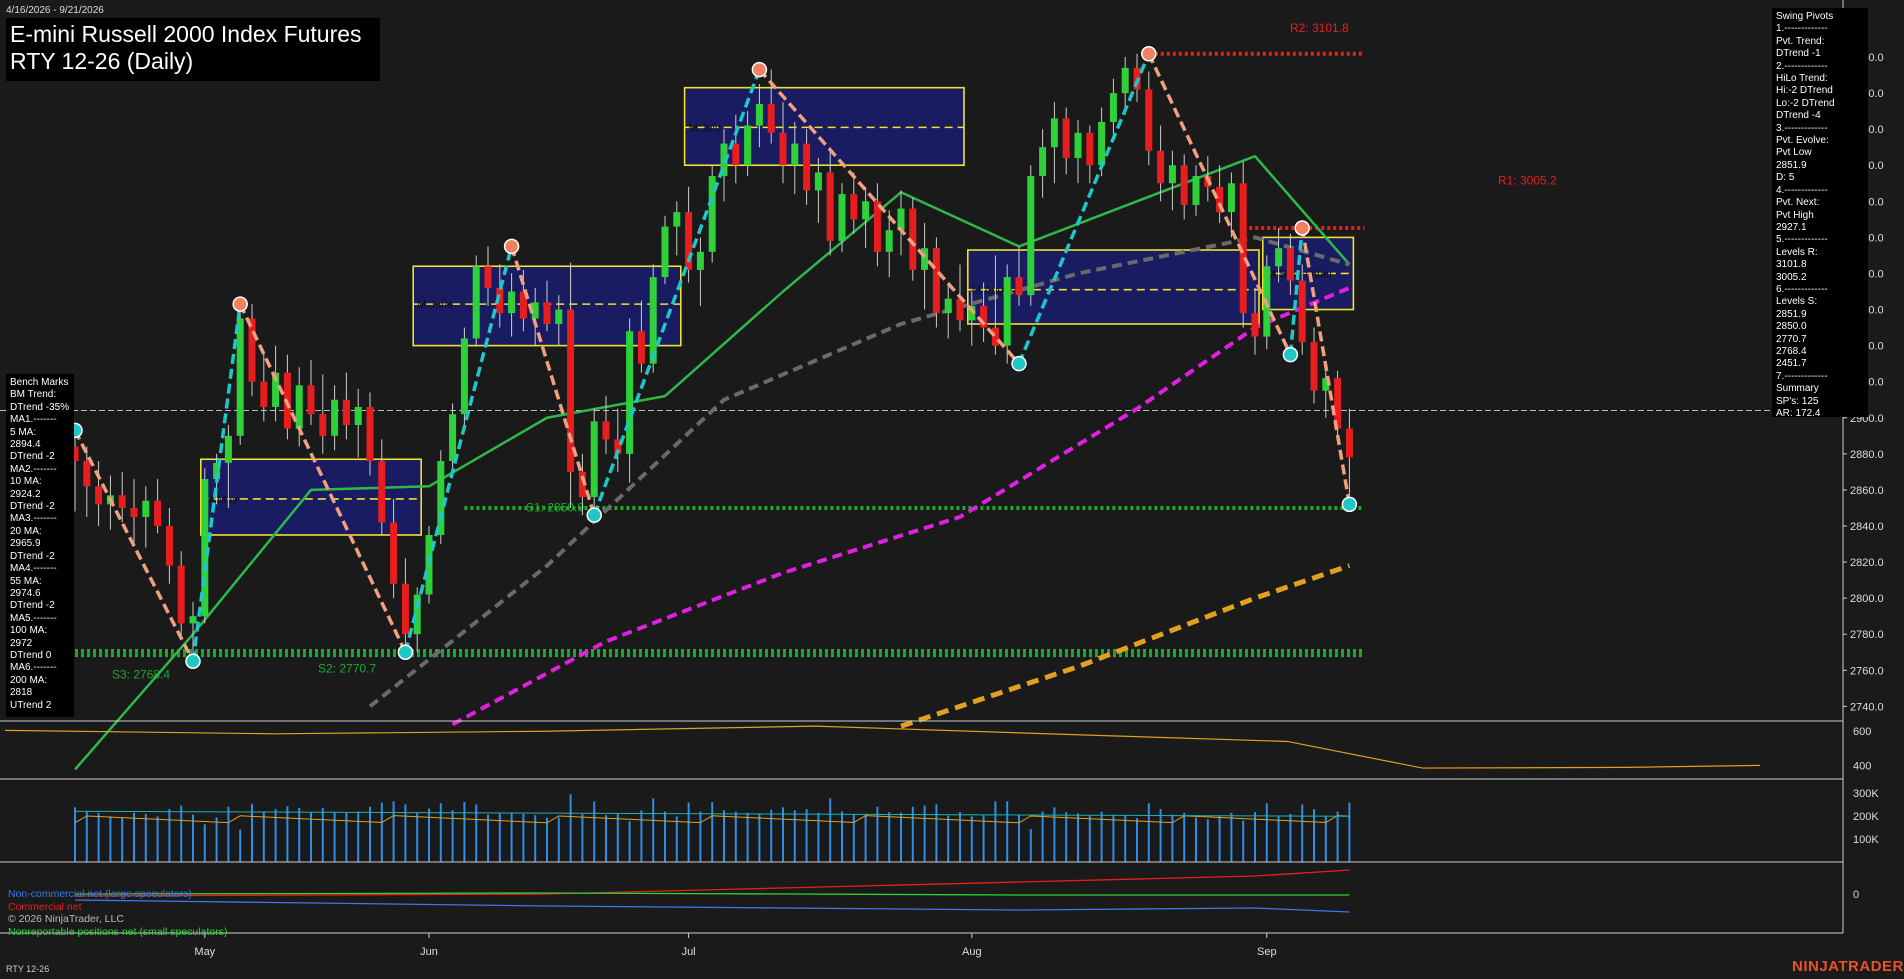 Image resolution: width=1904 pixels, height=979 pixels. Describe the element at coordinates (1804, 91) in the screenshot. I see `swing-pivots-line: Hi:-2 DTrend` at that location.